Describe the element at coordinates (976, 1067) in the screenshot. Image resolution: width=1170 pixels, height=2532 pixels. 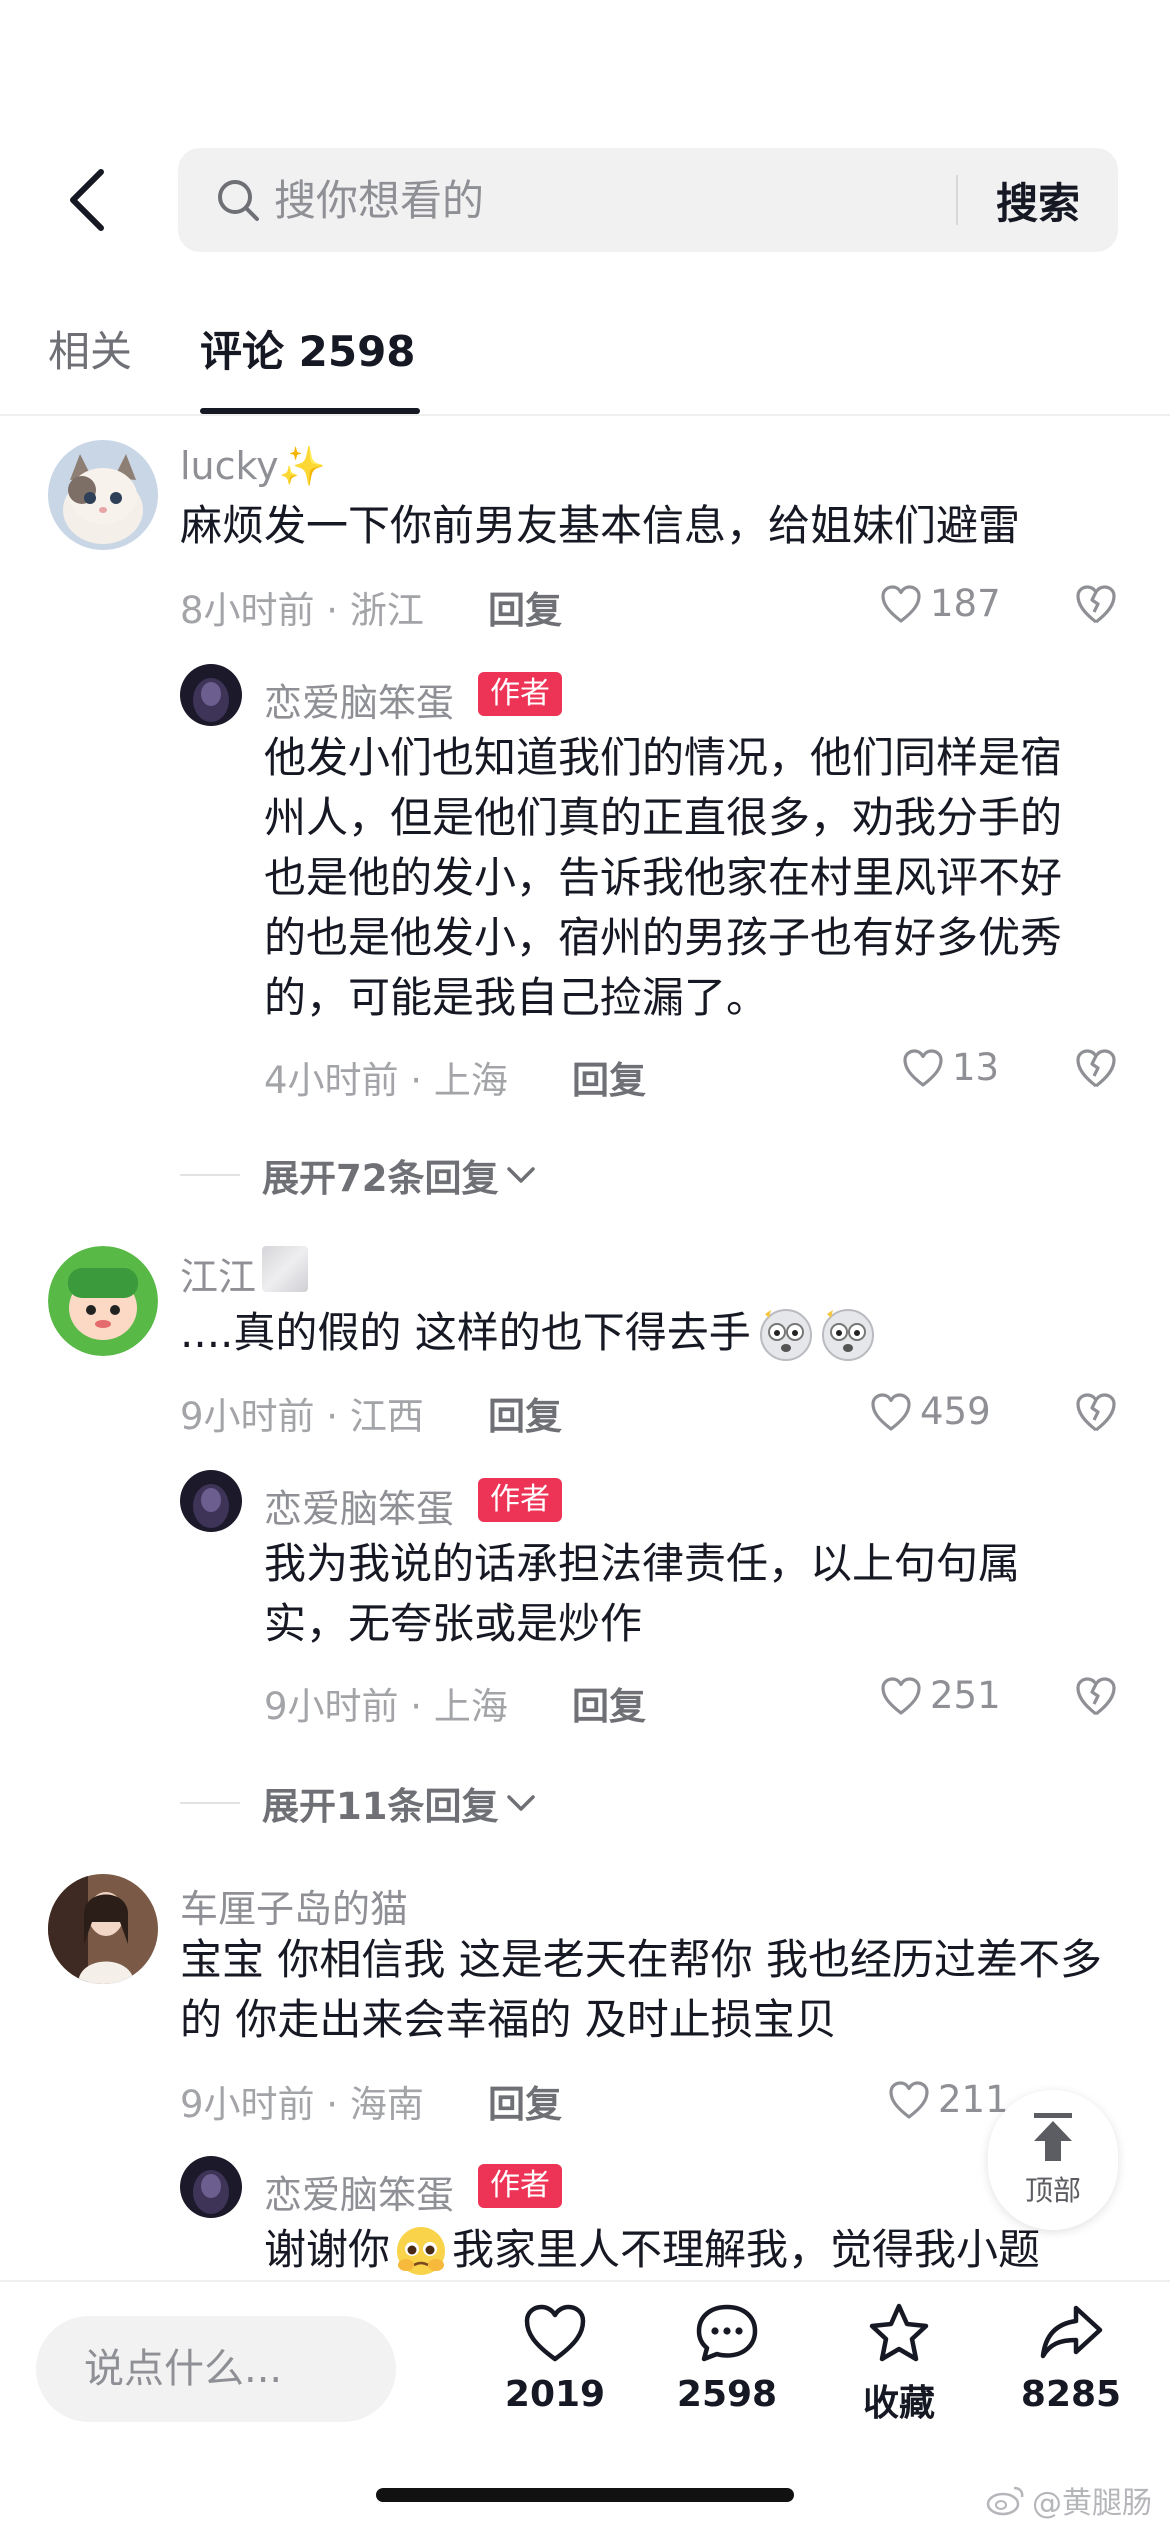
I see `like-count: 13` at that location.